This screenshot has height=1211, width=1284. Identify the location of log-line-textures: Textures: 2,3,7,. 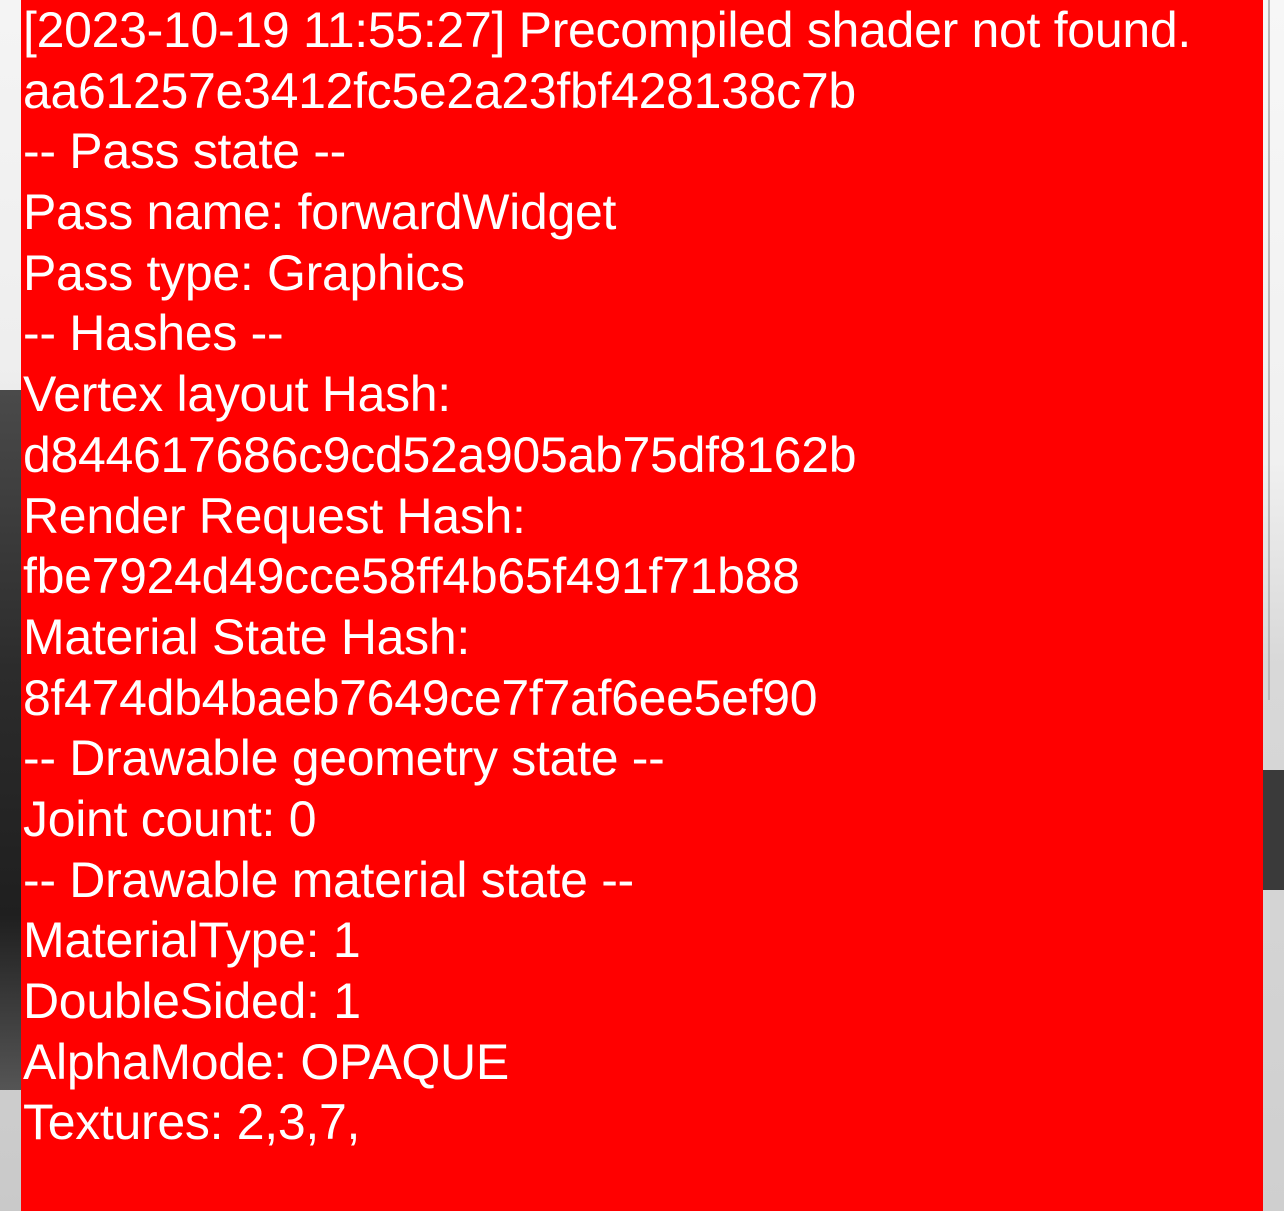
(192, 1122).